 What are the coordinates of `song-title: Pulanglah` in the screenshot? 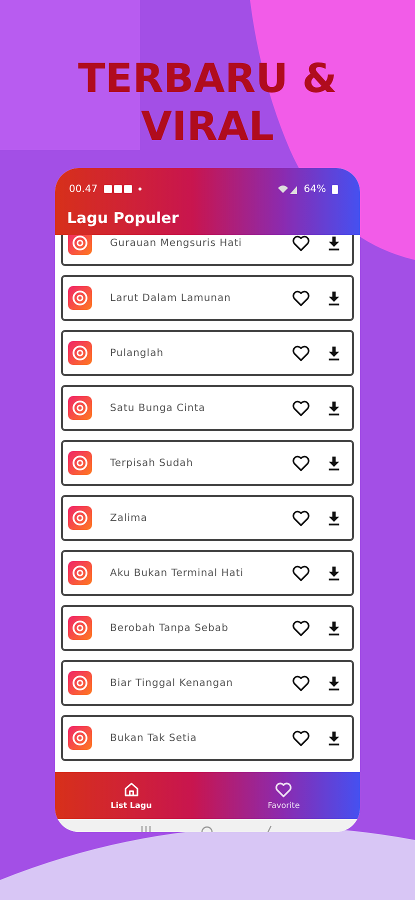 It's located at (137, 353).